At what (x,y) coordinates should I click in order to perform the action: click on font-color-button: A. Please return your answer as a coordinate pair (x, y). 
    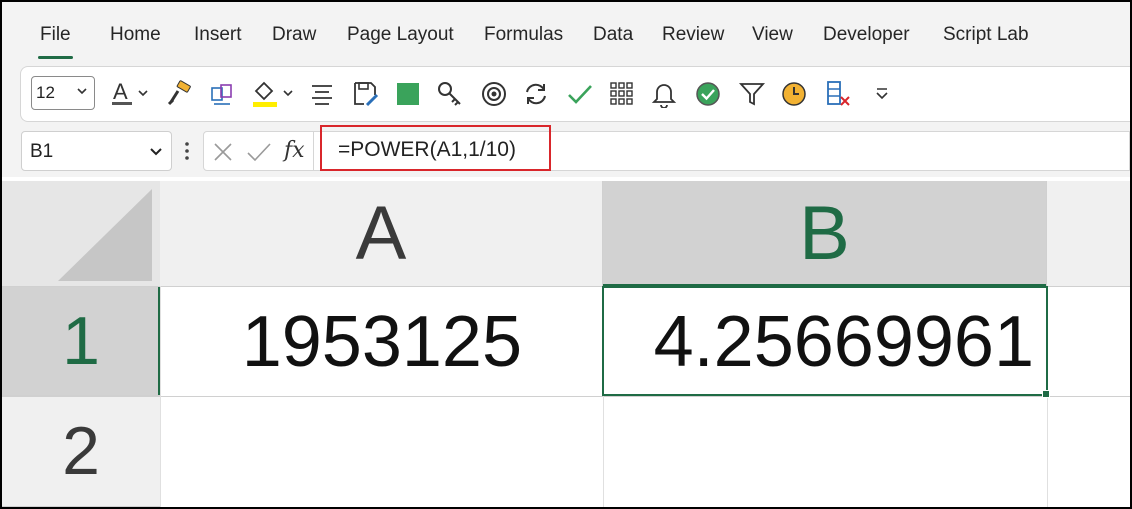
    Looking at the image, I should click on (131, 94).